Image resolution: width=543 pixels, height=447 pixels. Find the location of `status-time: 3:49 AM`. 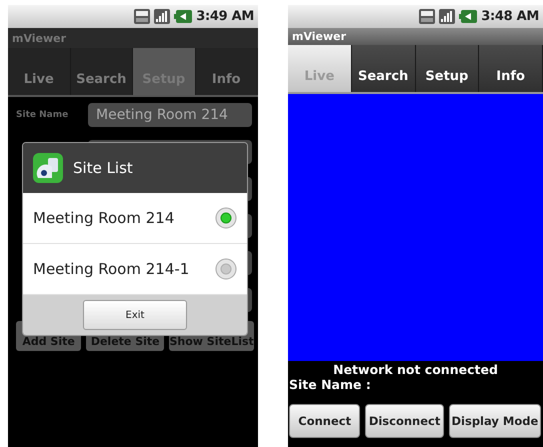

status-time: 3:49 AM is located at coordinates (225, 16).